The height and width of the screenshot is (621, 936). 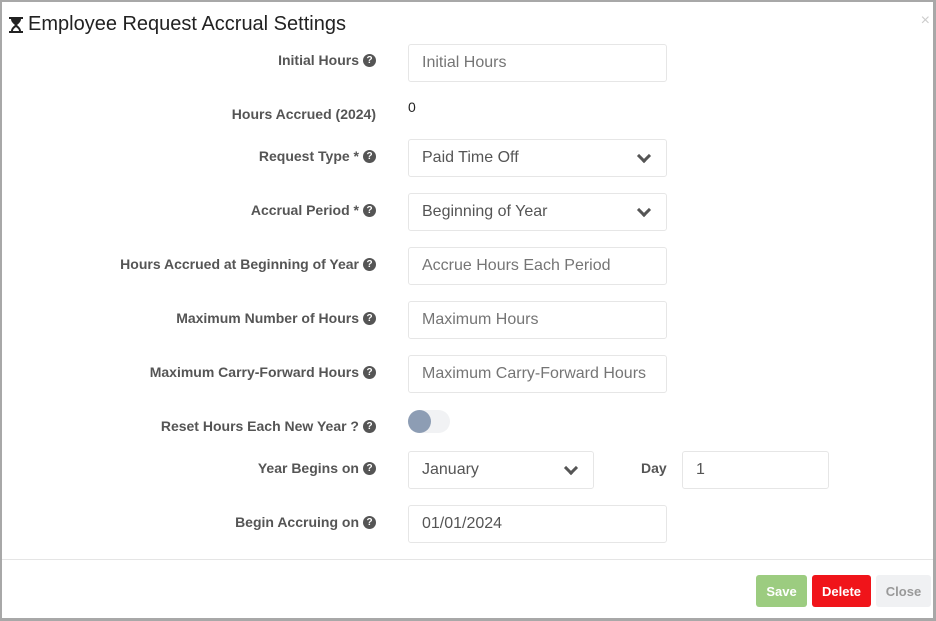 What do you see at coordinates (700, 469) in the screenshot?
I see `day-value: 1` at bounding box center [700, 469].